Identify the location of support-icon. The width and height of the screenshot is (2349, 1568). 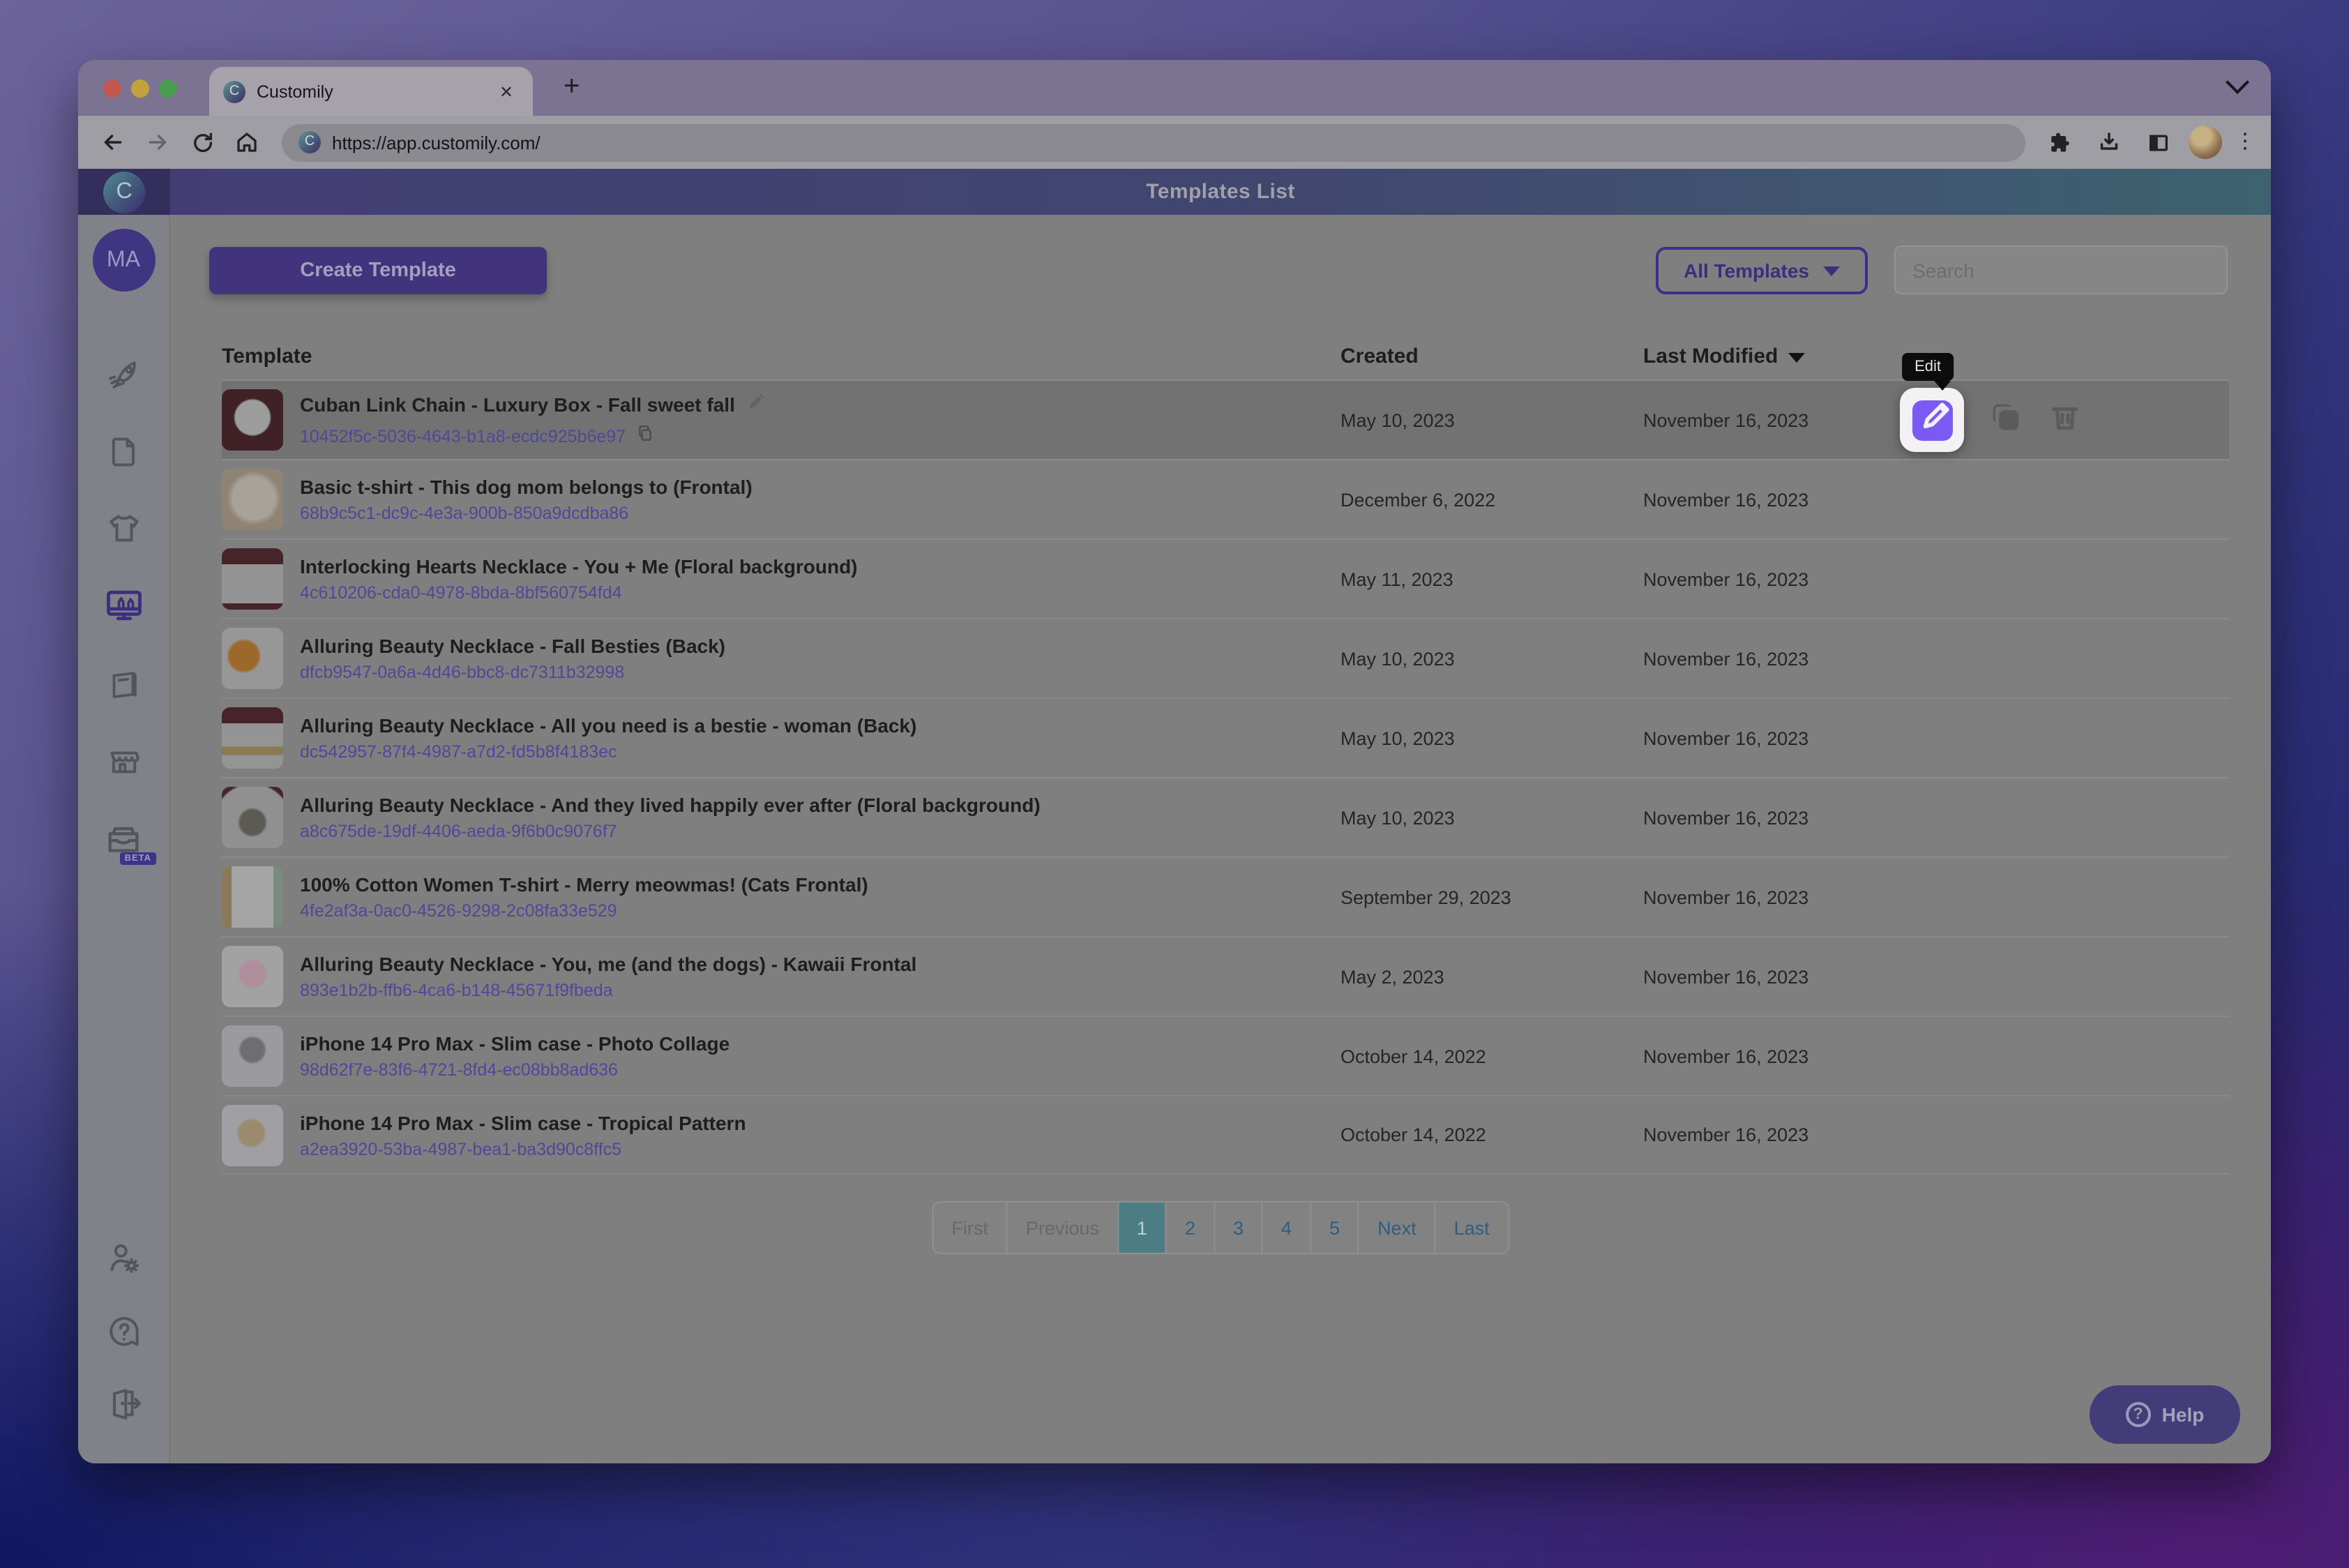
(124, 1332).